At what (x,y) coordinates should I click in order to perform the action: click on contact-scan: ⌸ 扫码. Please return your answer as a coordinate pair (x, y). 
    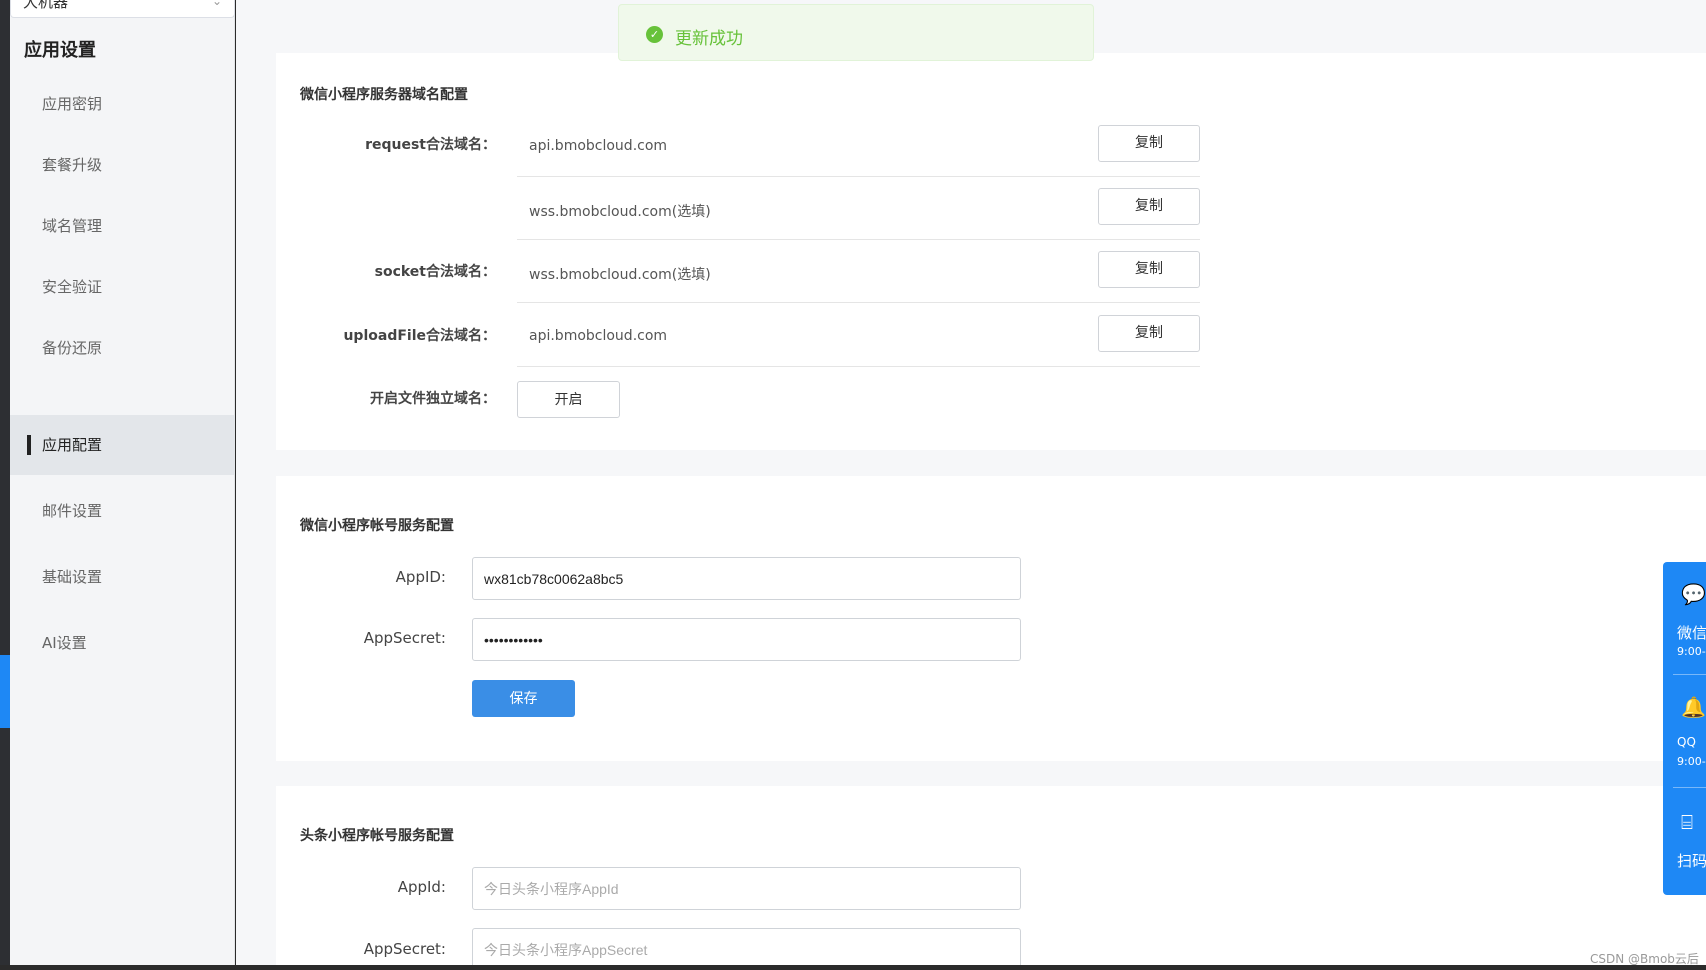
    Looking at the image, I should click on (1684, 841).